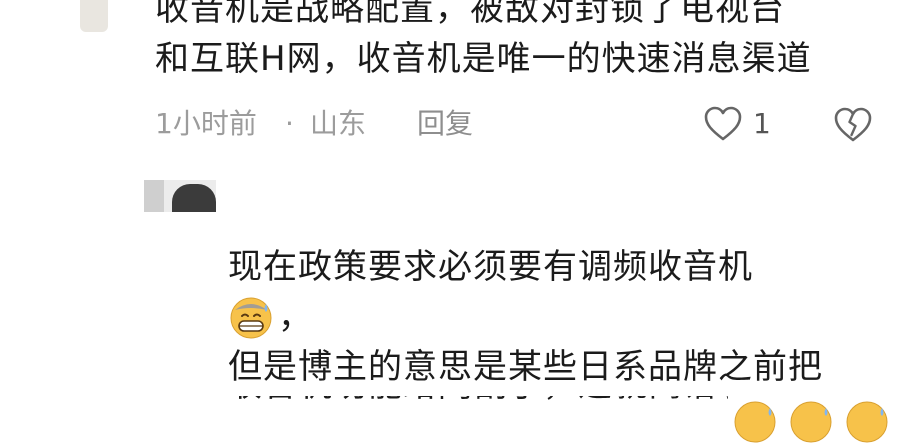 Image resolution: width=922 pixels, height=444 pixels. I want to click on broken-heart-icon, so click(853, 124).